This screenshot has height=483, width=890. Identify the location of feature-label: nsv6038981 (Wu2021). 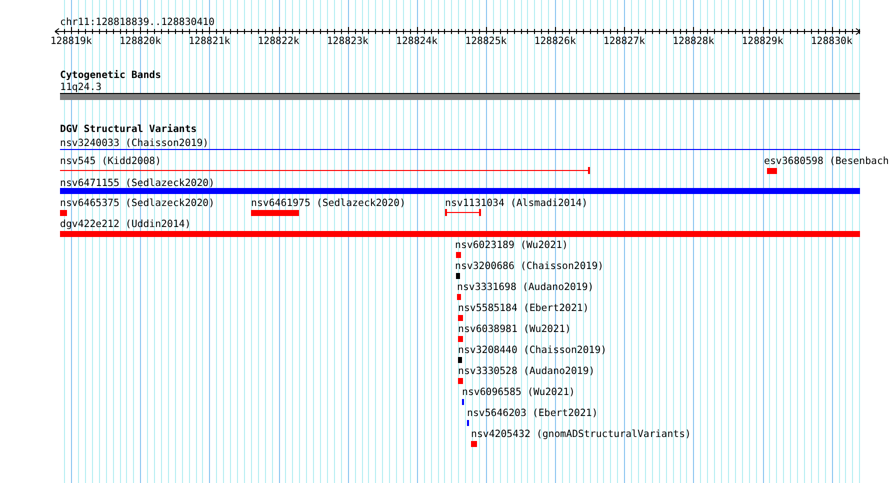
(514, 329).